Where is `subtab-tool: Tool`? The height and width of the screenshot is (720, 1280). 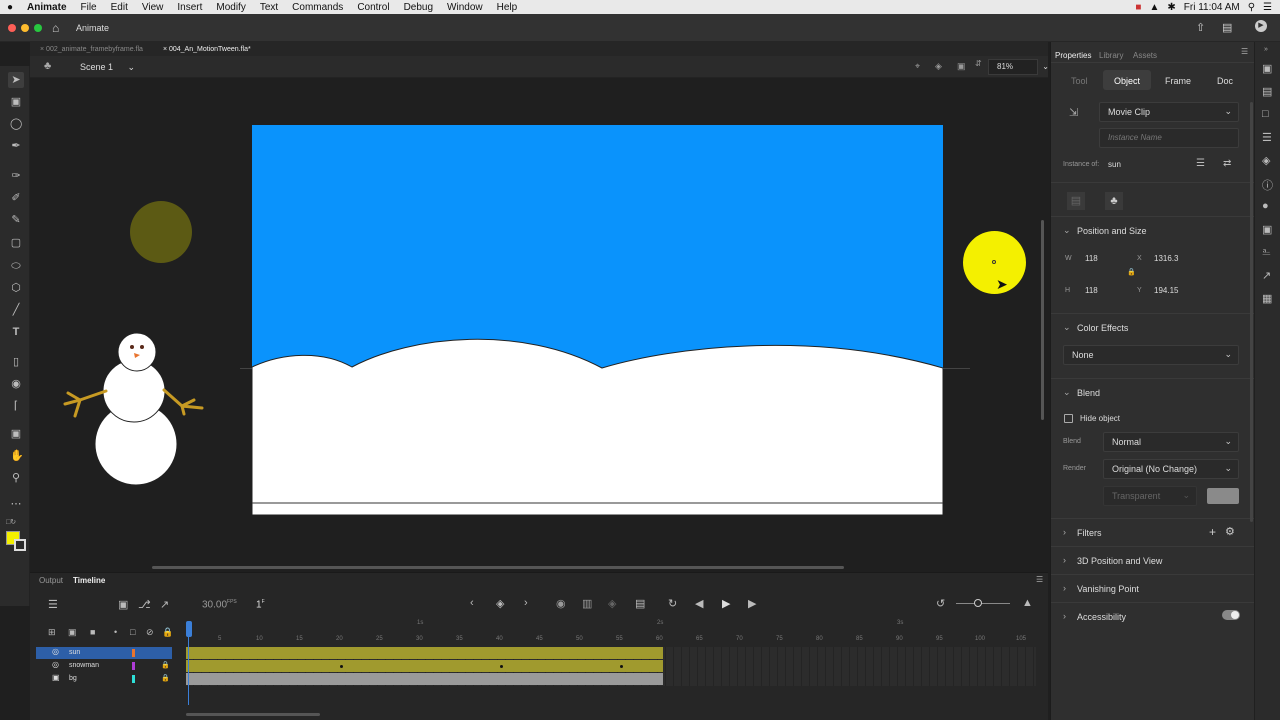 subtab-tool: Tool is located at coordinates (1079, 81).